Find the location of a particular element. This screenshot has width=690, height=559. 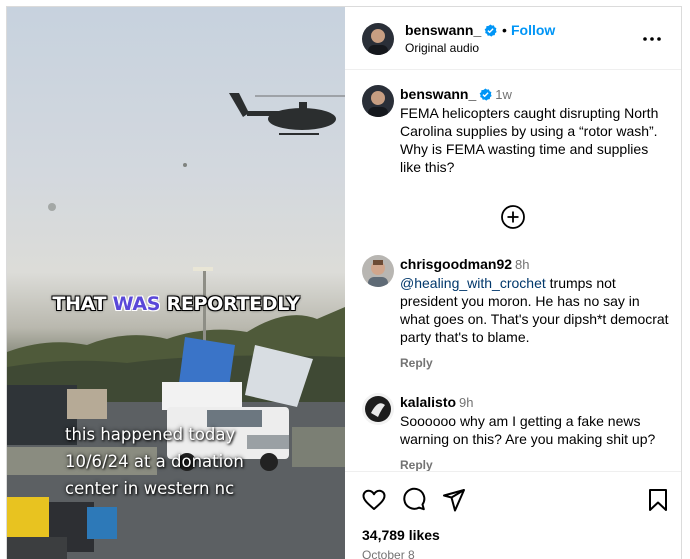

truck-canopy is located at coordinates (202, 396).